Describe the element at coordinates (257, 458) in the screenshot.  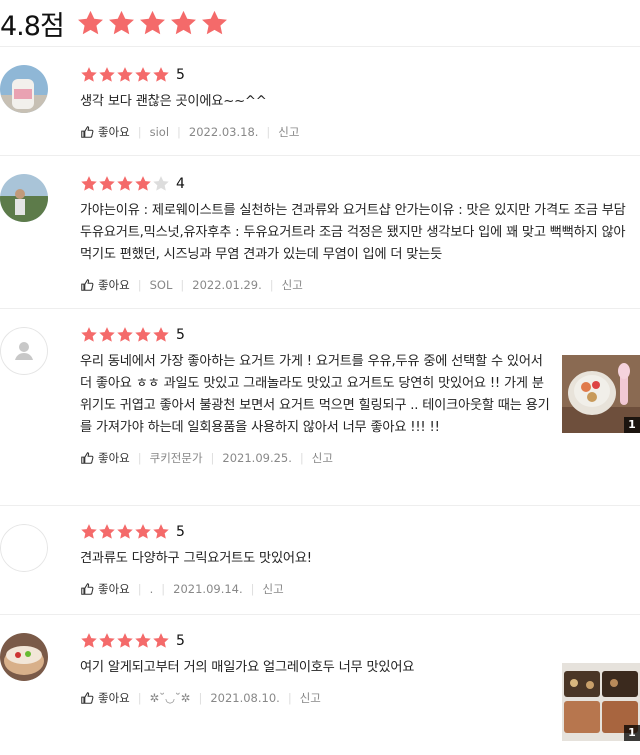
I see `review-date: 2021.09.25.` at that location.